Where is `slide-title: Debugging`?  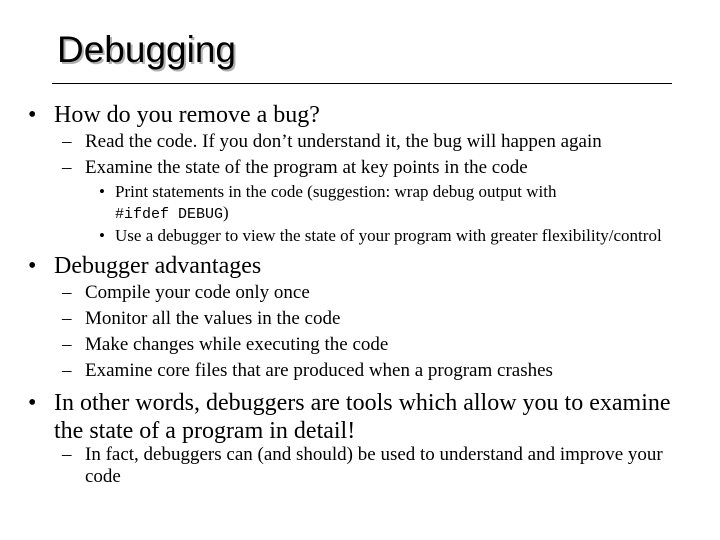 slide-title: Debugging is located at coordinates (146, 49).